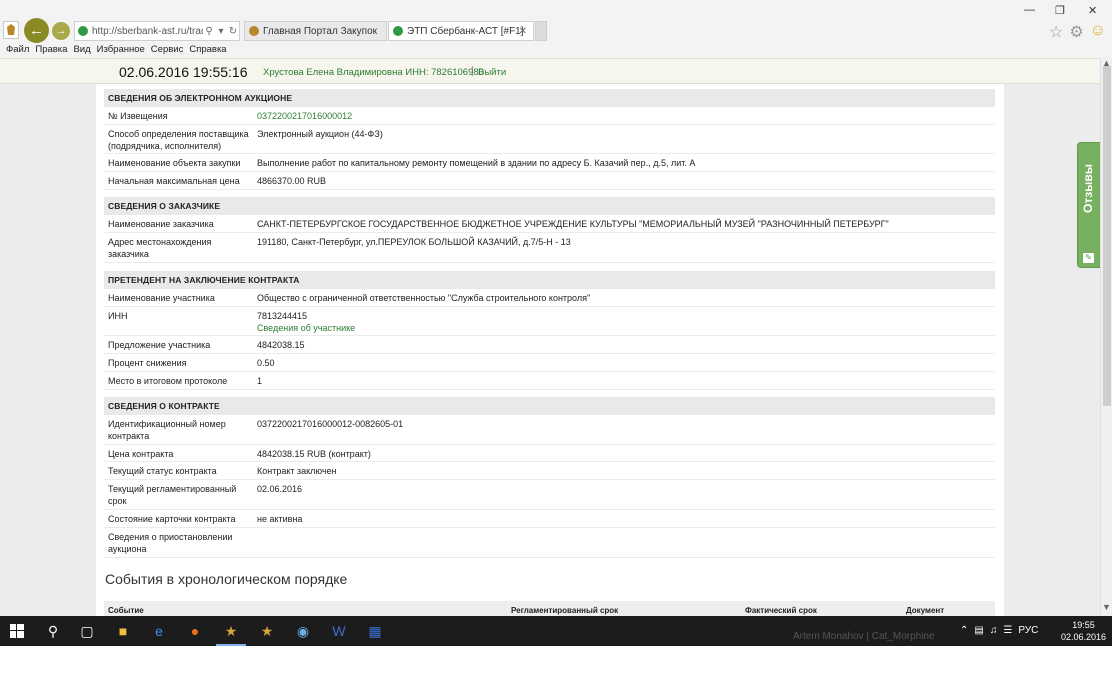  I want to click on smiley-icon: ☺, so click(1098, 32).